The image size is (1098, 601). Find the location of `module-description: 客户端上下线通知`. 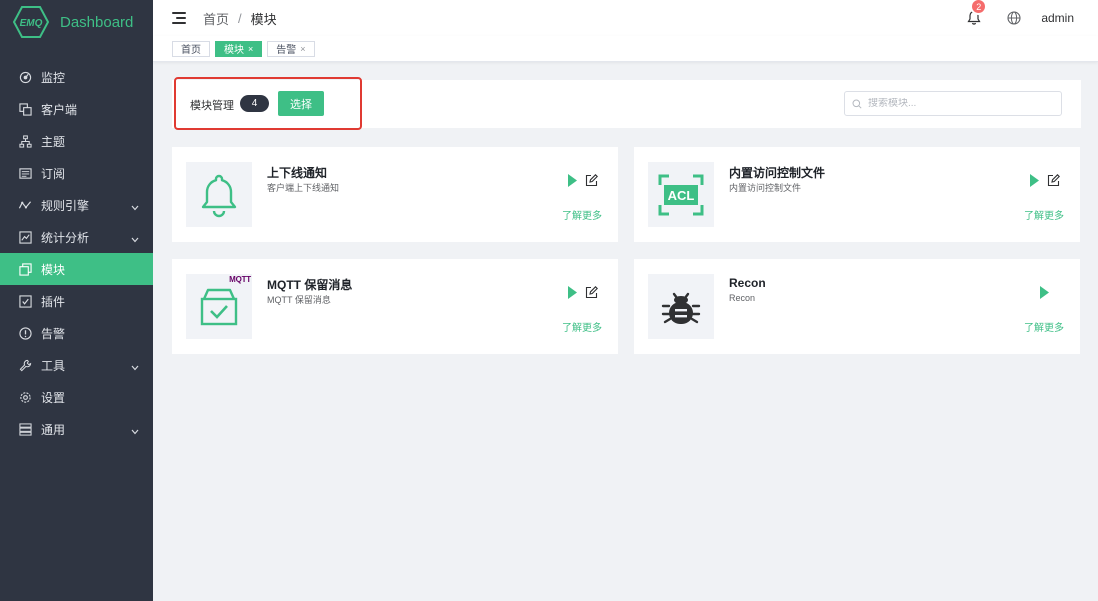

module-description: 客户端上下线通知 is located at coordinates (303, 188).